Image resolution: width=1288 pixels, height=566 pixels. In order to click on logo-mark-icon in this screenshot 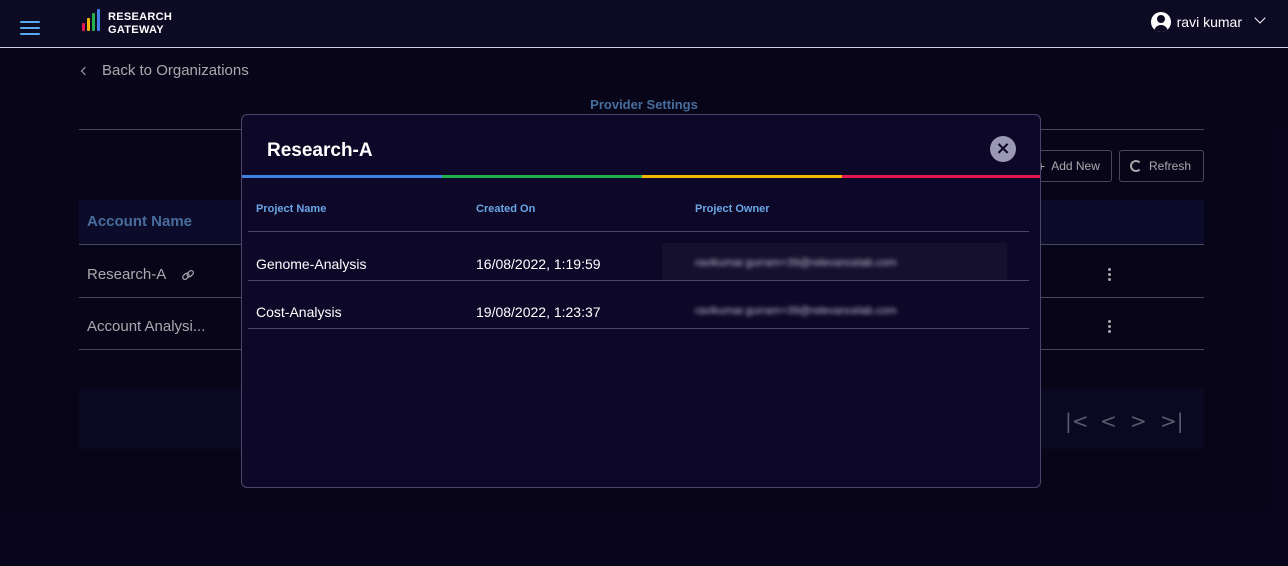, I will do `click(92, 24)`.